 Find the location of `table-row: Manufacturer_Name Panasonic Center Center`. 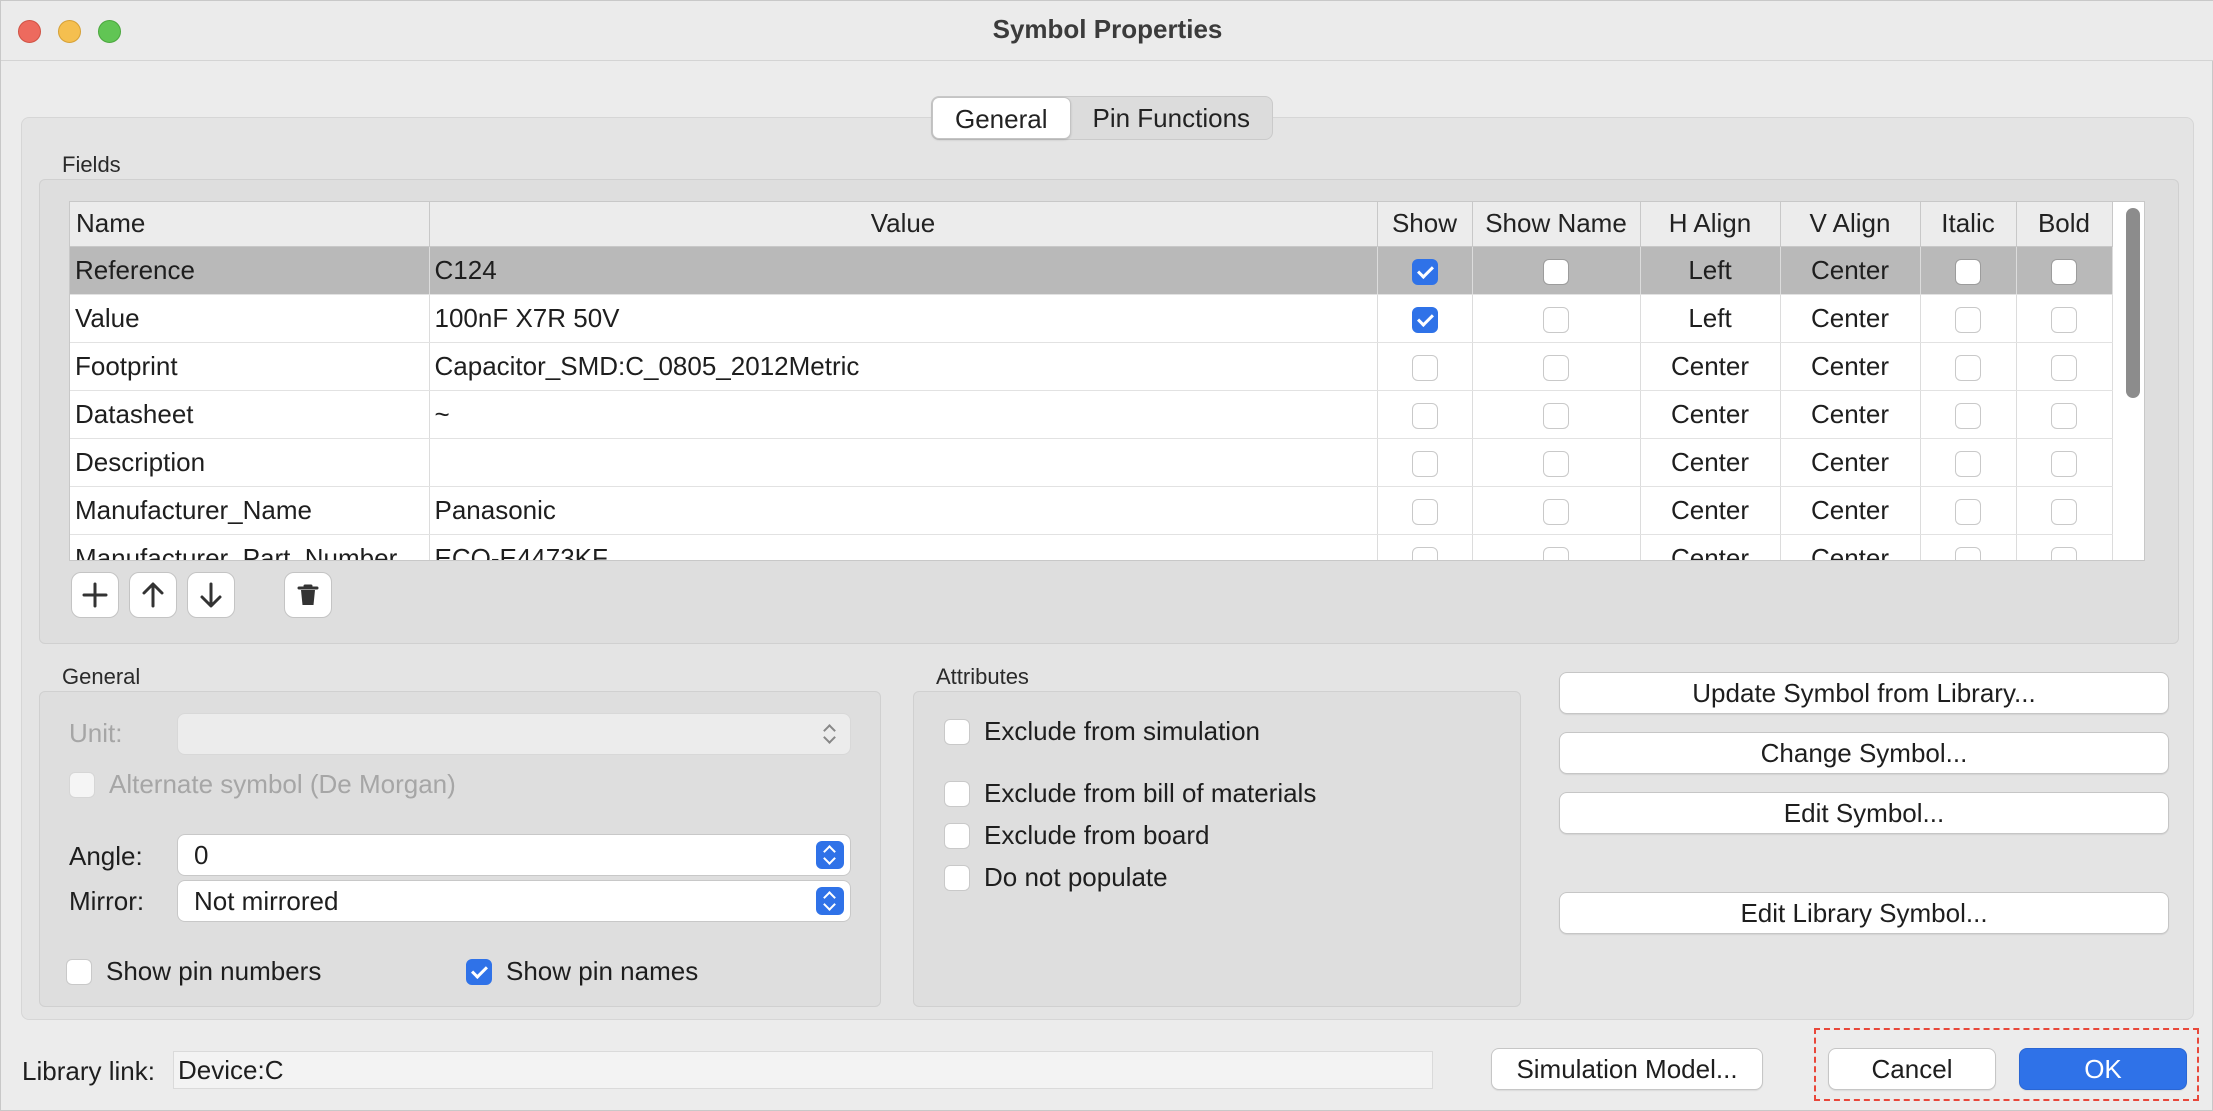

table-row: Manufacturer_Name Panasonic Center Center is located at coordinates (1091, 510).